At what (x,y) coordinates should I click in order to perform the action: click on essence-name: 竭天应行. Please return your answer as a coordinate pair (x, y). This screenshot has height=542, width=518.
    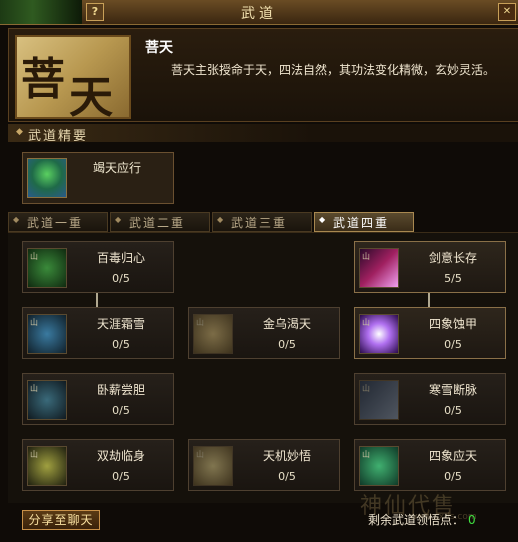
    Looking at the image, I should click on (117, 168).